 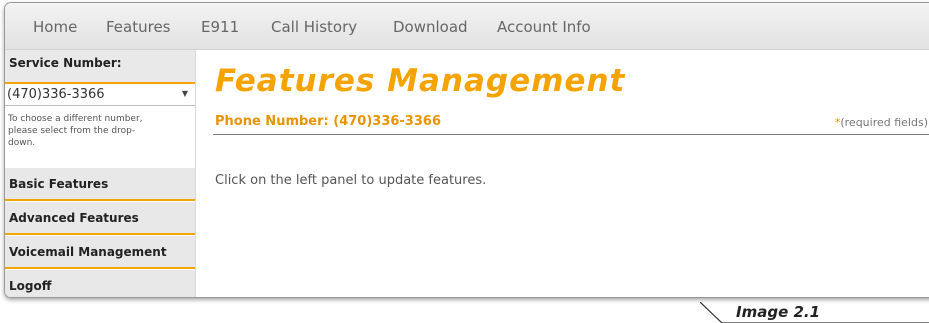 What do you see at coordinates (74, 218) in the screenshot?
I see `menu-label: Advanced Features` at bounding box center [74, 218].